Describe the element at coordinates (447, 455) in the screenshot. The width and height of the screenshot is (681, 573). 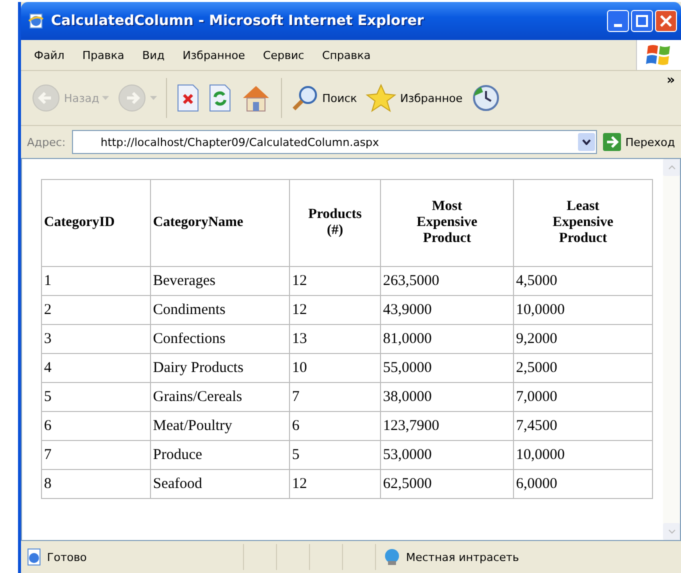
I see `table-cell: 53,0000` at that location.